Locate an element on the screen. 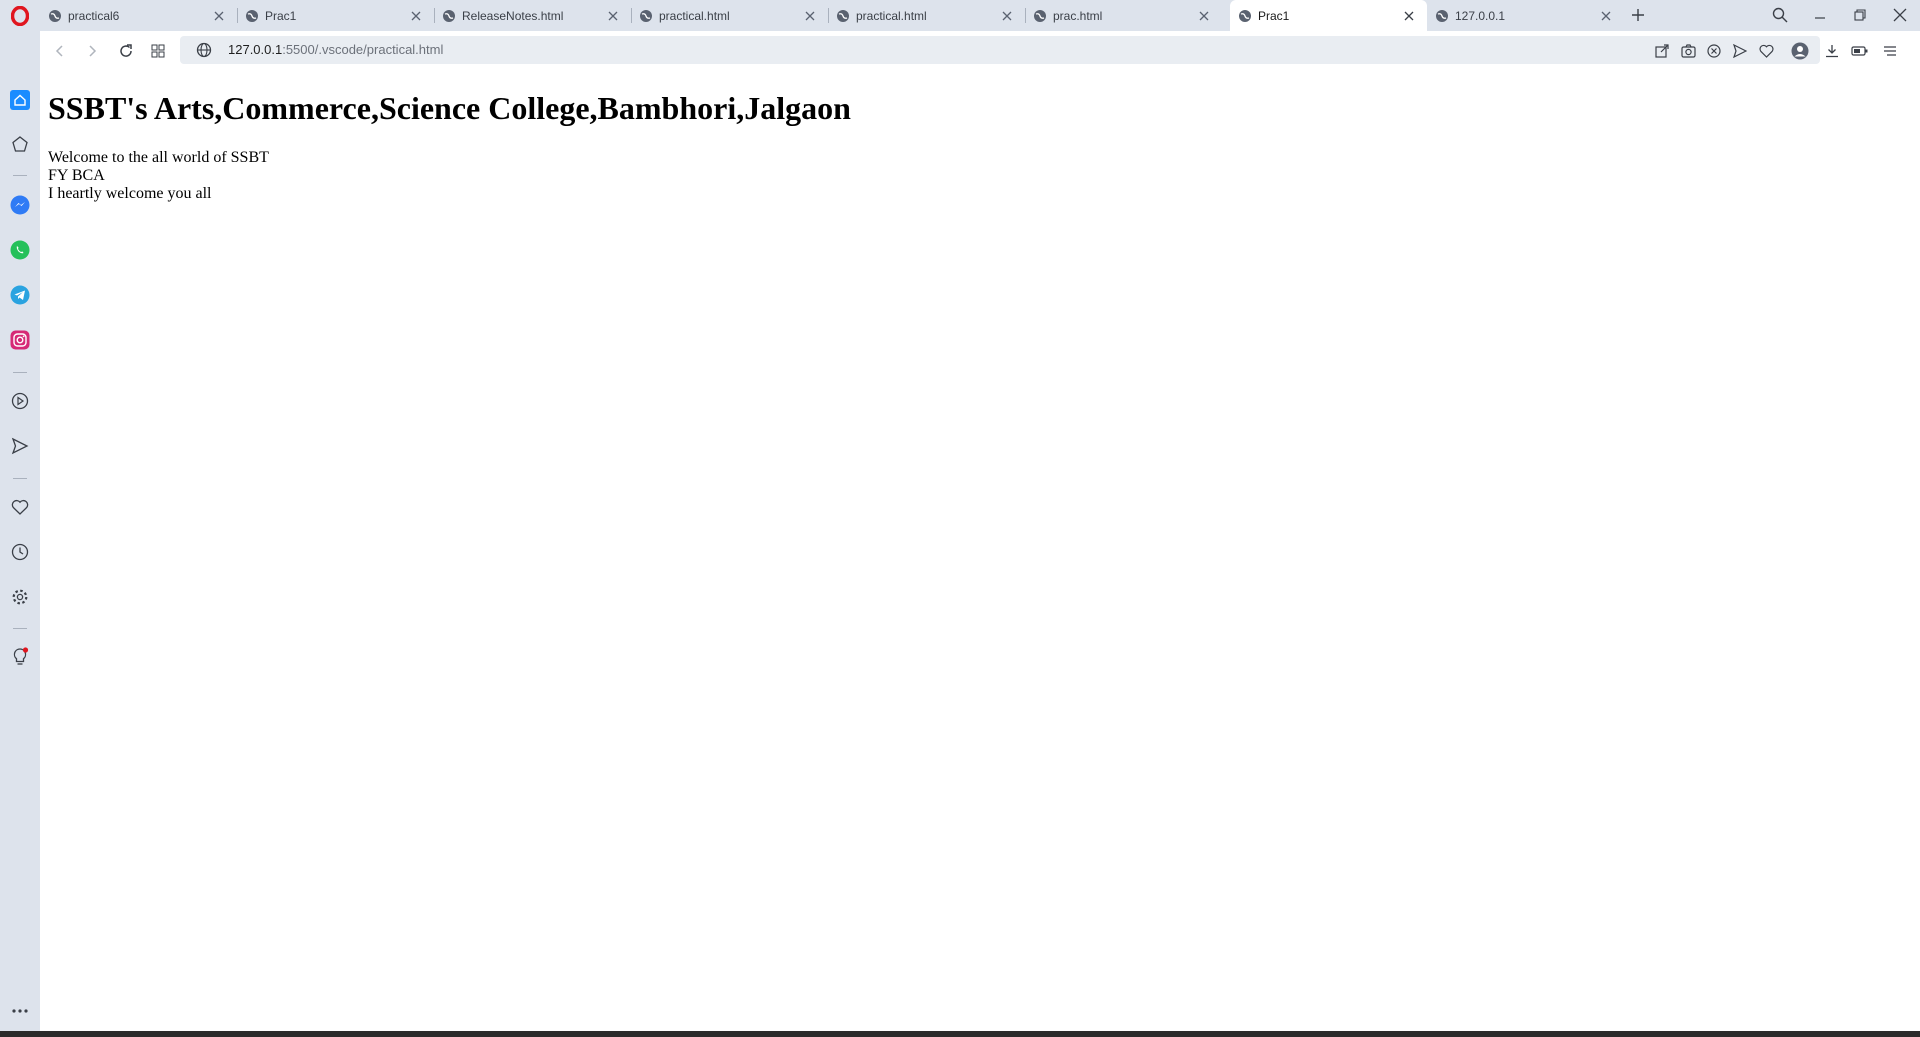  adblock-button is located at coordinates (1714, 51).